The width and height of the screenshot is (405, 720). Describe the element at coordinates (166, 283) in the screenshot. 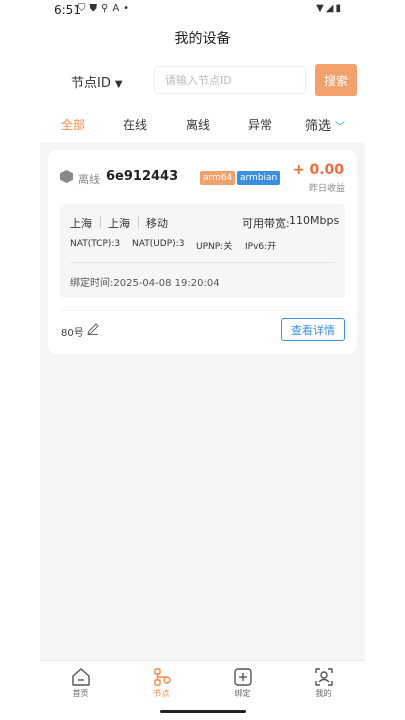

I see `bind-time-value: 2025-04-08 19:20:04` at that location.